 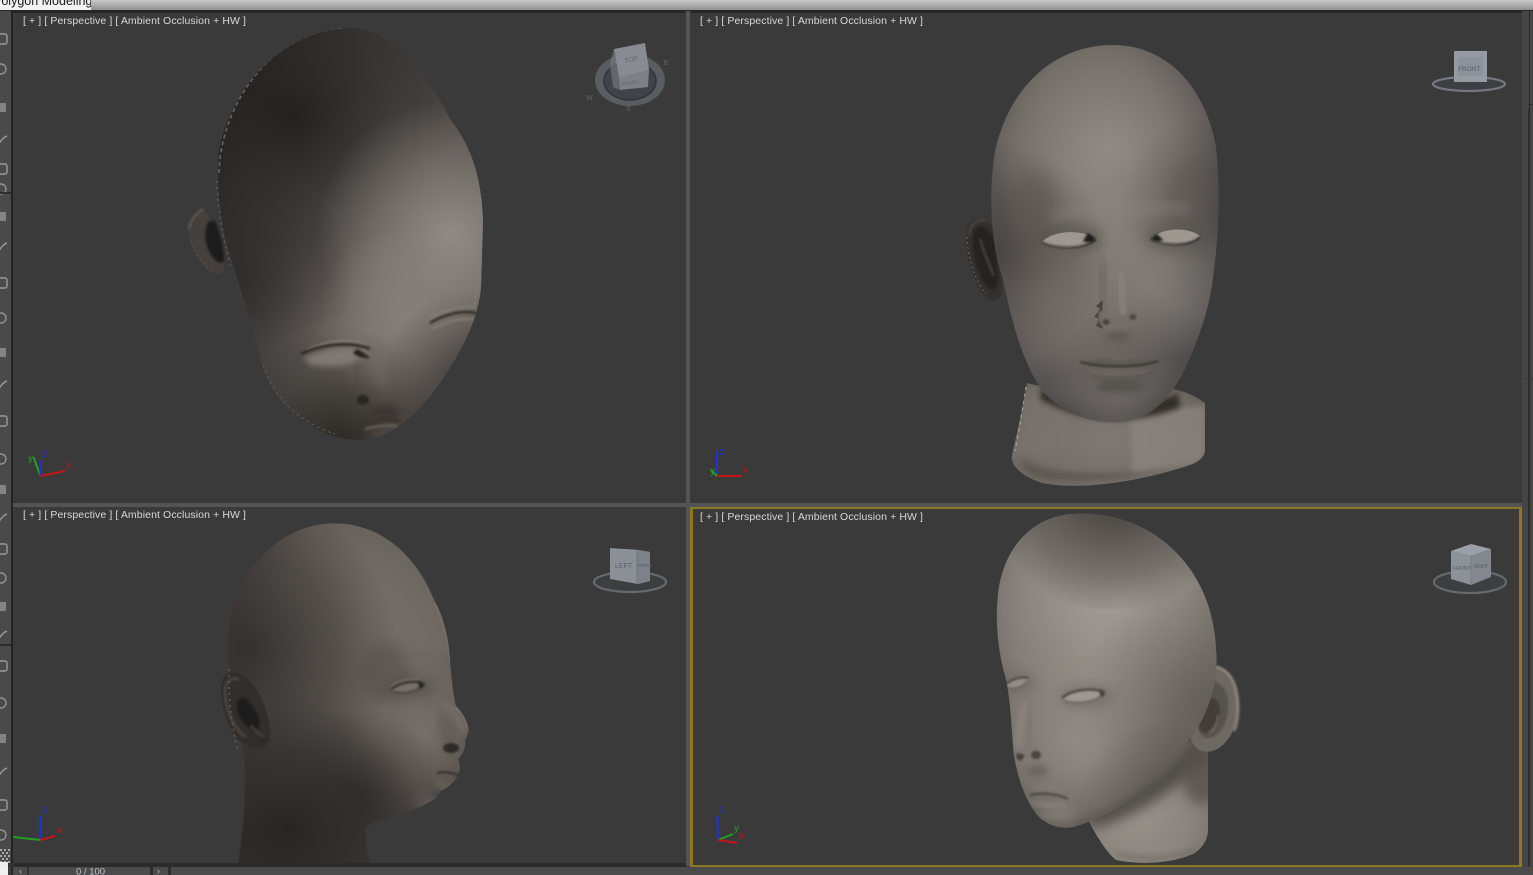 I want to click on svg-text: RIGHT, so click(x=1481, y=567).